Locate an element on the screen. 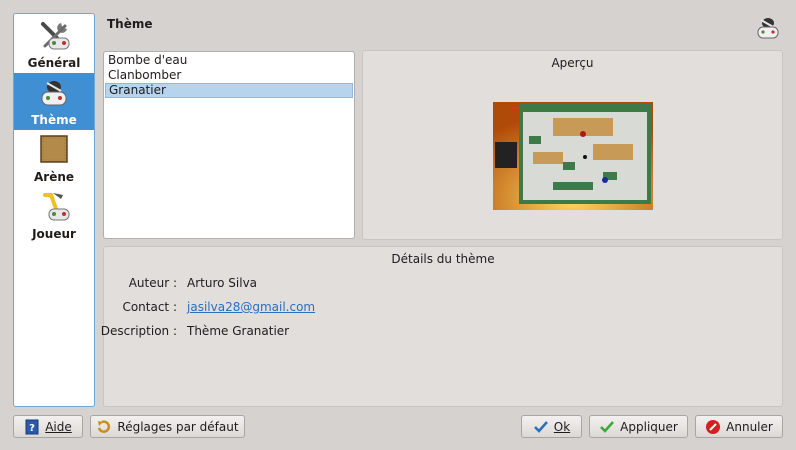 The width and height of the screenshot is (796, 450). apply-button: Appliquer is located at coordinates (638, 426).